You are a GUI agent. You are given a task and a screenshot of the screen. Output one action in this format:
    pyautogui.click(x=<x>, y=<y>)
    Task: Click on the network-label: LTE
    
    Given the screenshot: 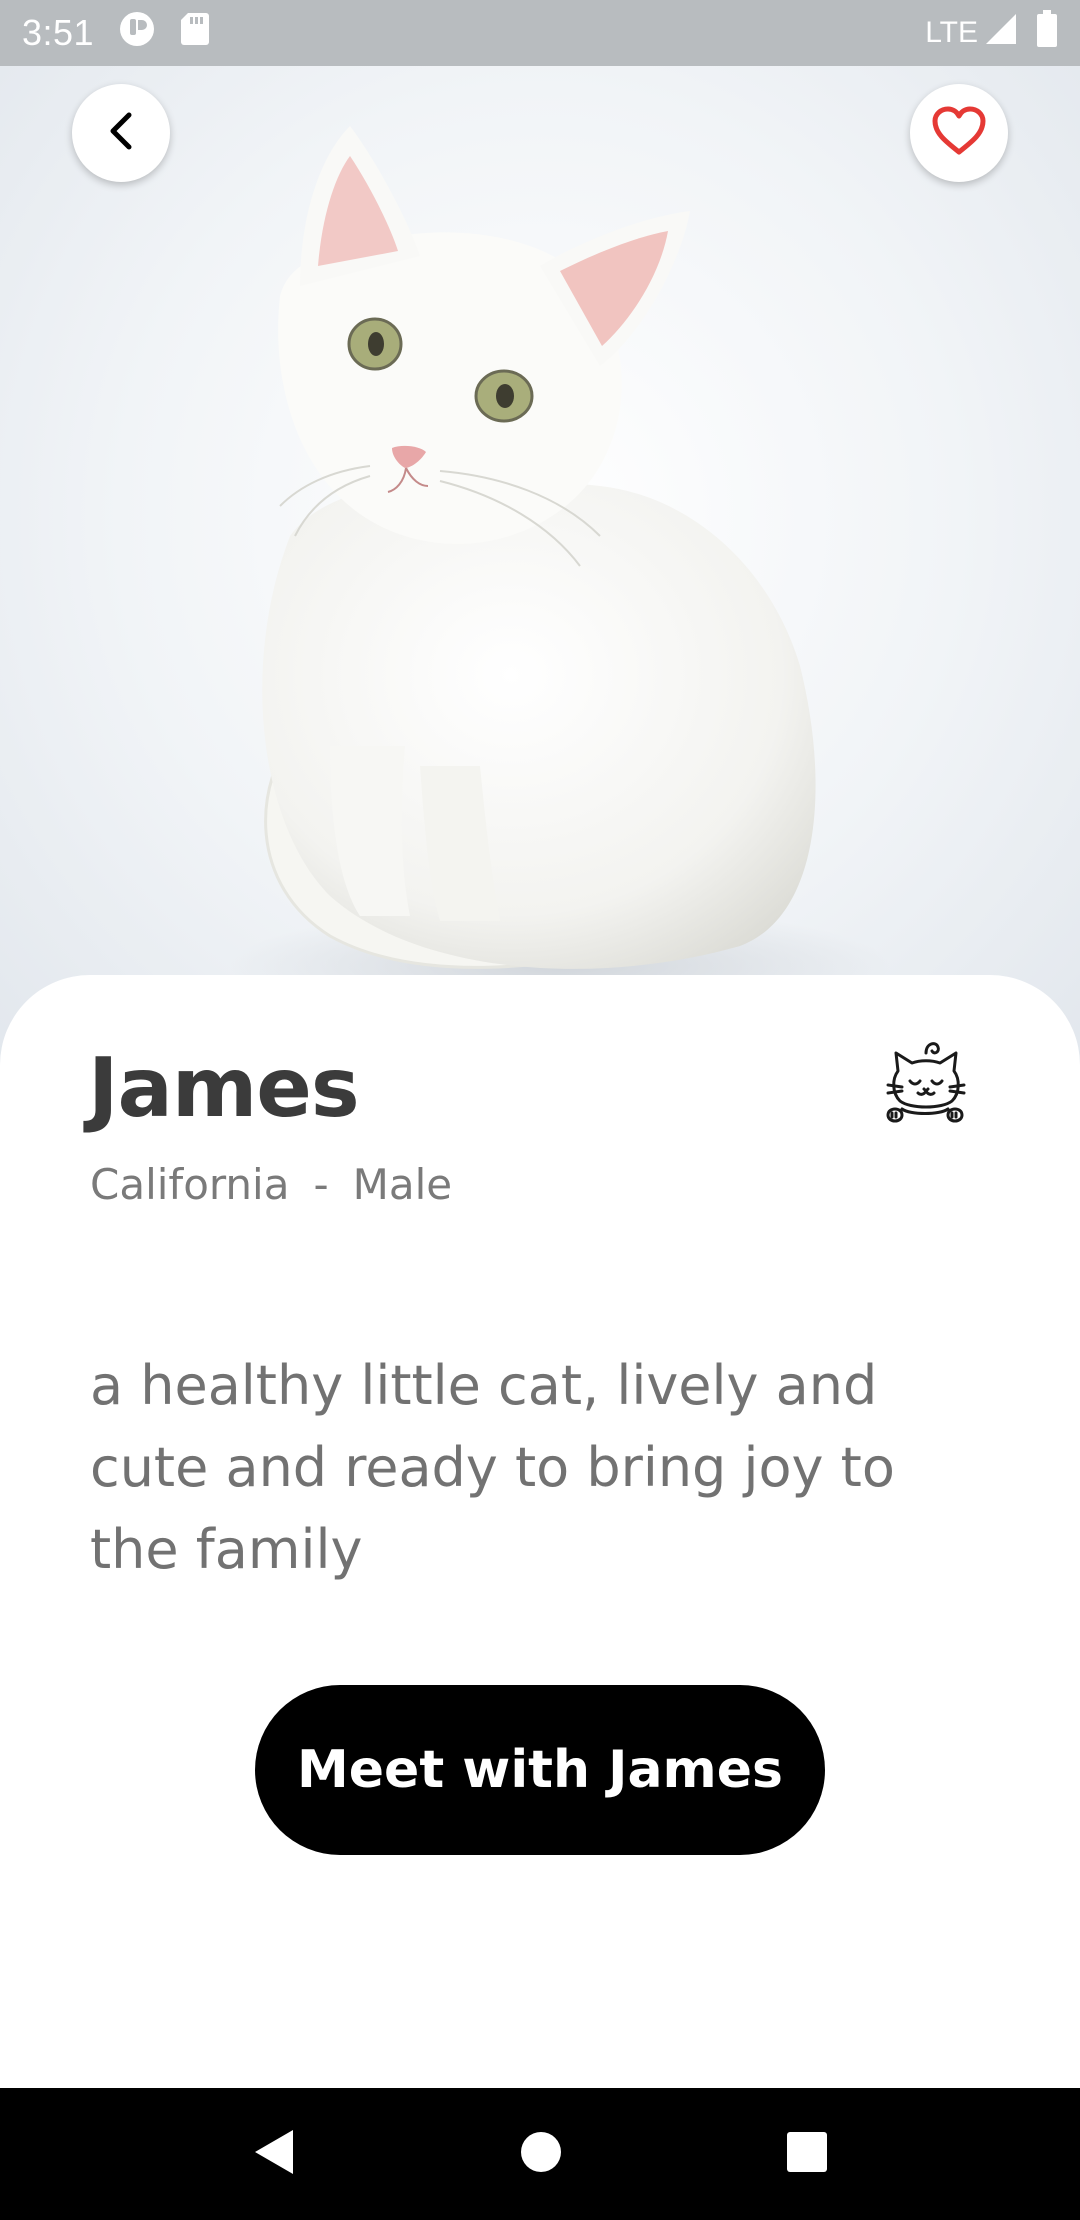 What is the action you would take?
    pyautogui.click(x=951, y=32)
    